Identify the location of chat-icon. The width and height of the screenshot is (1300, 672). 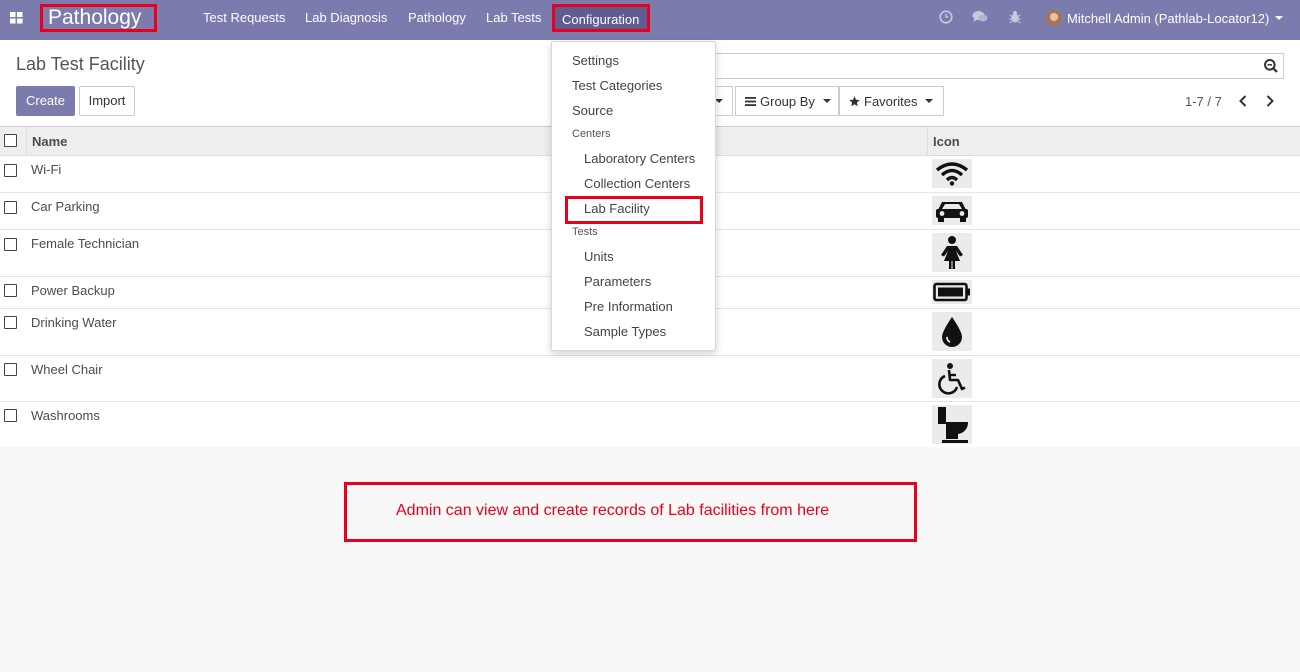
(980, 17).